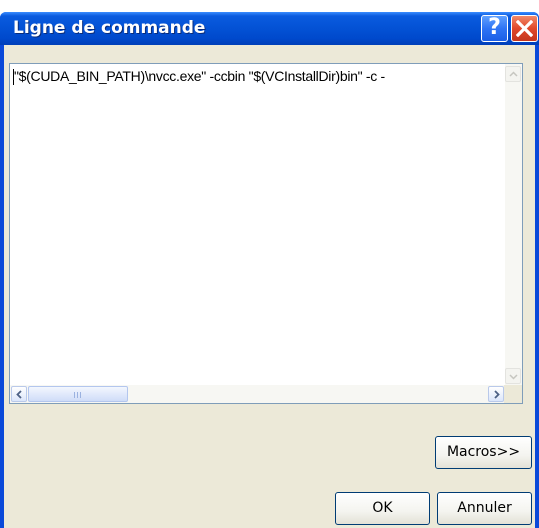  Describe the element at coordinates (109, 28) in the screenshot. I see `dialog-title: Ligne de commande` at that location.